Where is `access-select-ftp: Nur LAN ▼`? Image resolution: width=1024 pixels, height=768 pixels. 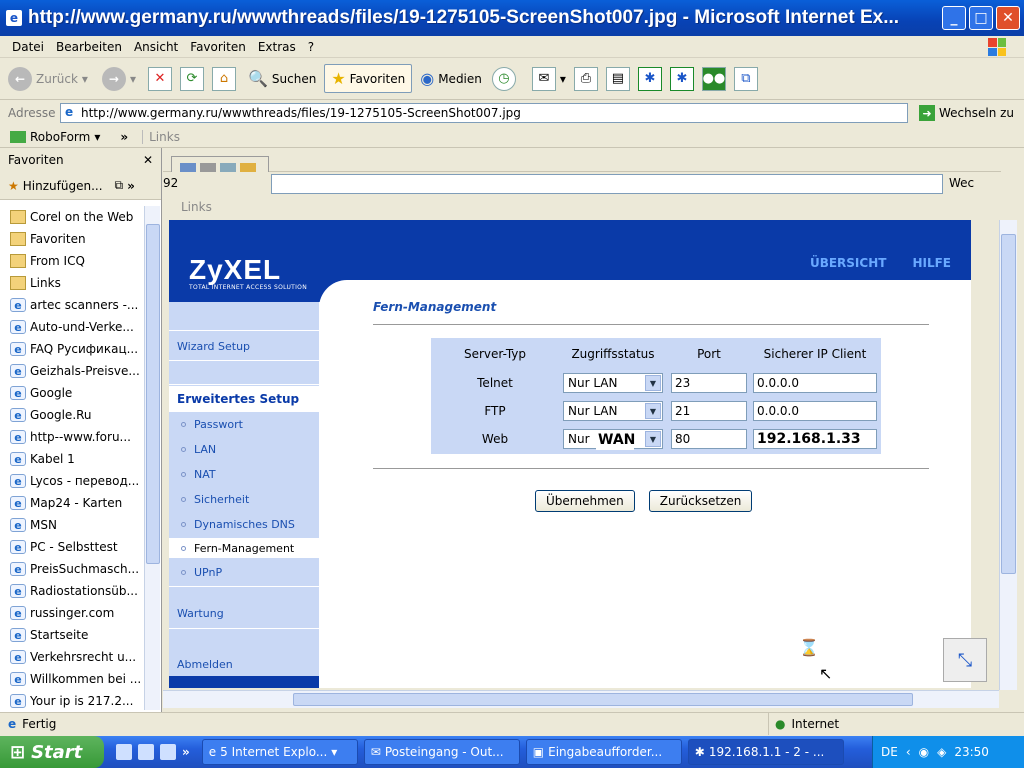 access-select-ftp: Nur LAN ▼ is located at coordinates (613, 411).